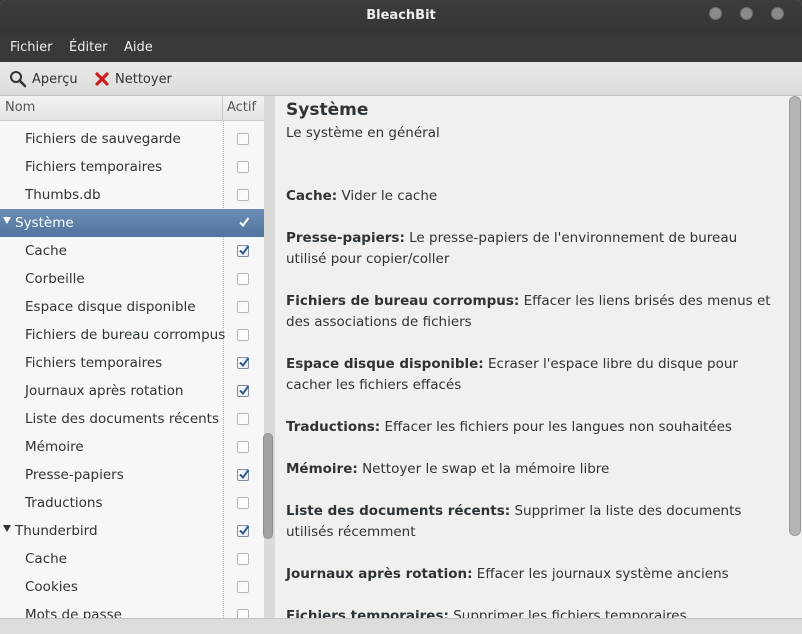 The image size is (802, 634). I want to click on option-text: Effacer les journaux système anciens, so click(600, 574).